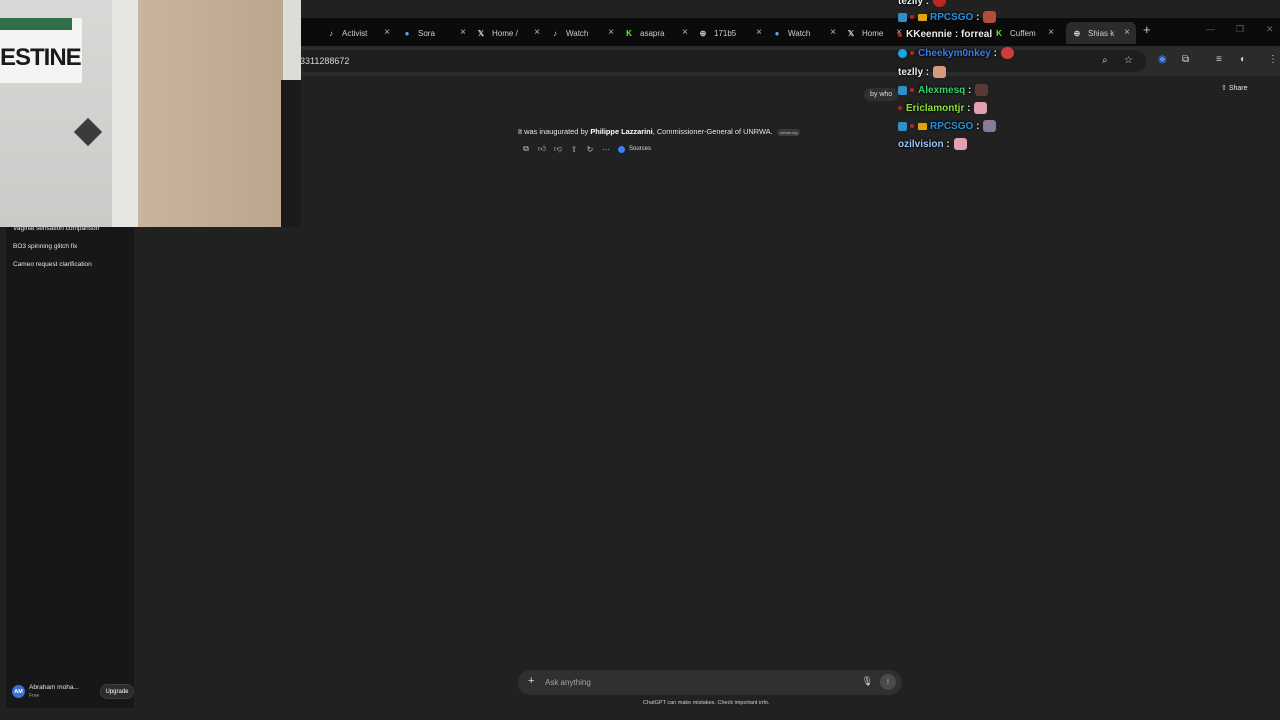 This screenshot has height=720, width=1280. I want to click on stream-chat-line: RPCSGO :, so click(947, 17).